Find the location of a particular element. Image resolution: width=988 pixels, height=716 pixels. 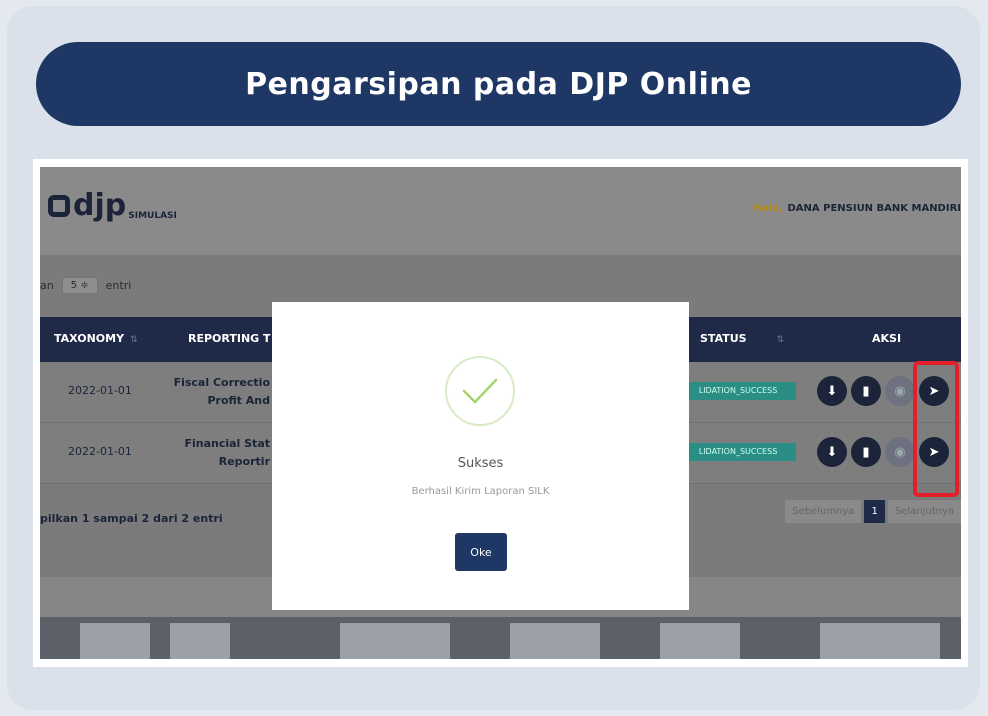

logo-subtitle: SIMULASI is located at coordinates (152, 216).